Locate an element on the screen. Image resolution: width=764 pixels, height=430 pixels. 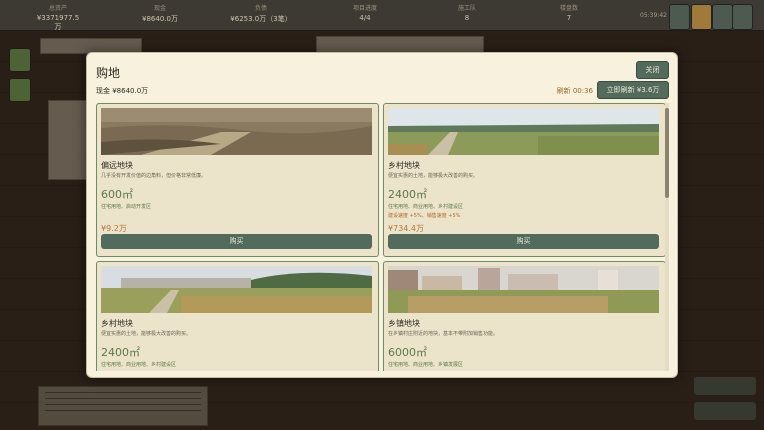
stat-label: 总资产 is located at coordinates (57, 8).